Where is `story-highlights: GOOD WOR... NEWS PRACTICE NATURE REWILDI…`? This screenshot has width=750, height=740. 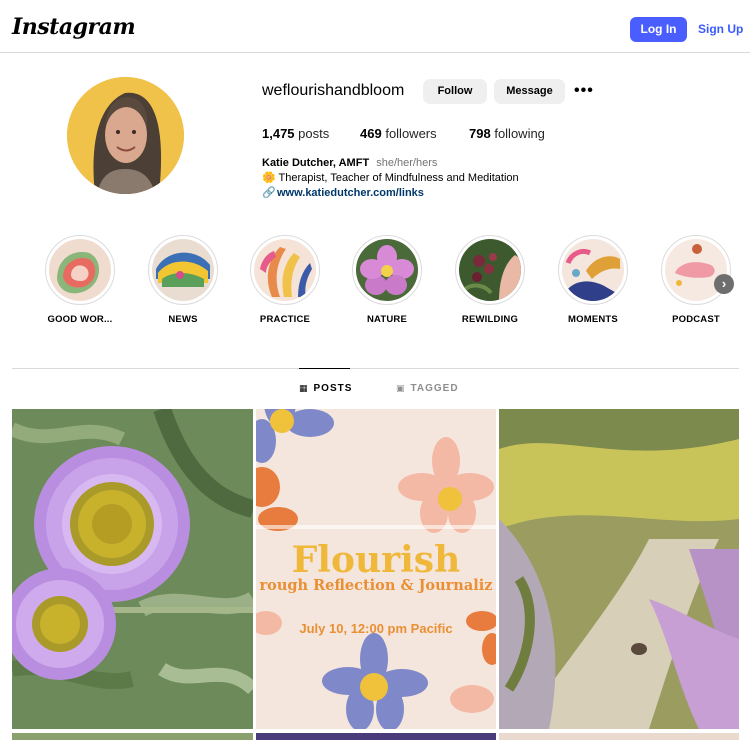 story-highlights: GOOD WOR... NEWS PRACTICE NATURE REWILDI… is located at coordinates (375, 282).